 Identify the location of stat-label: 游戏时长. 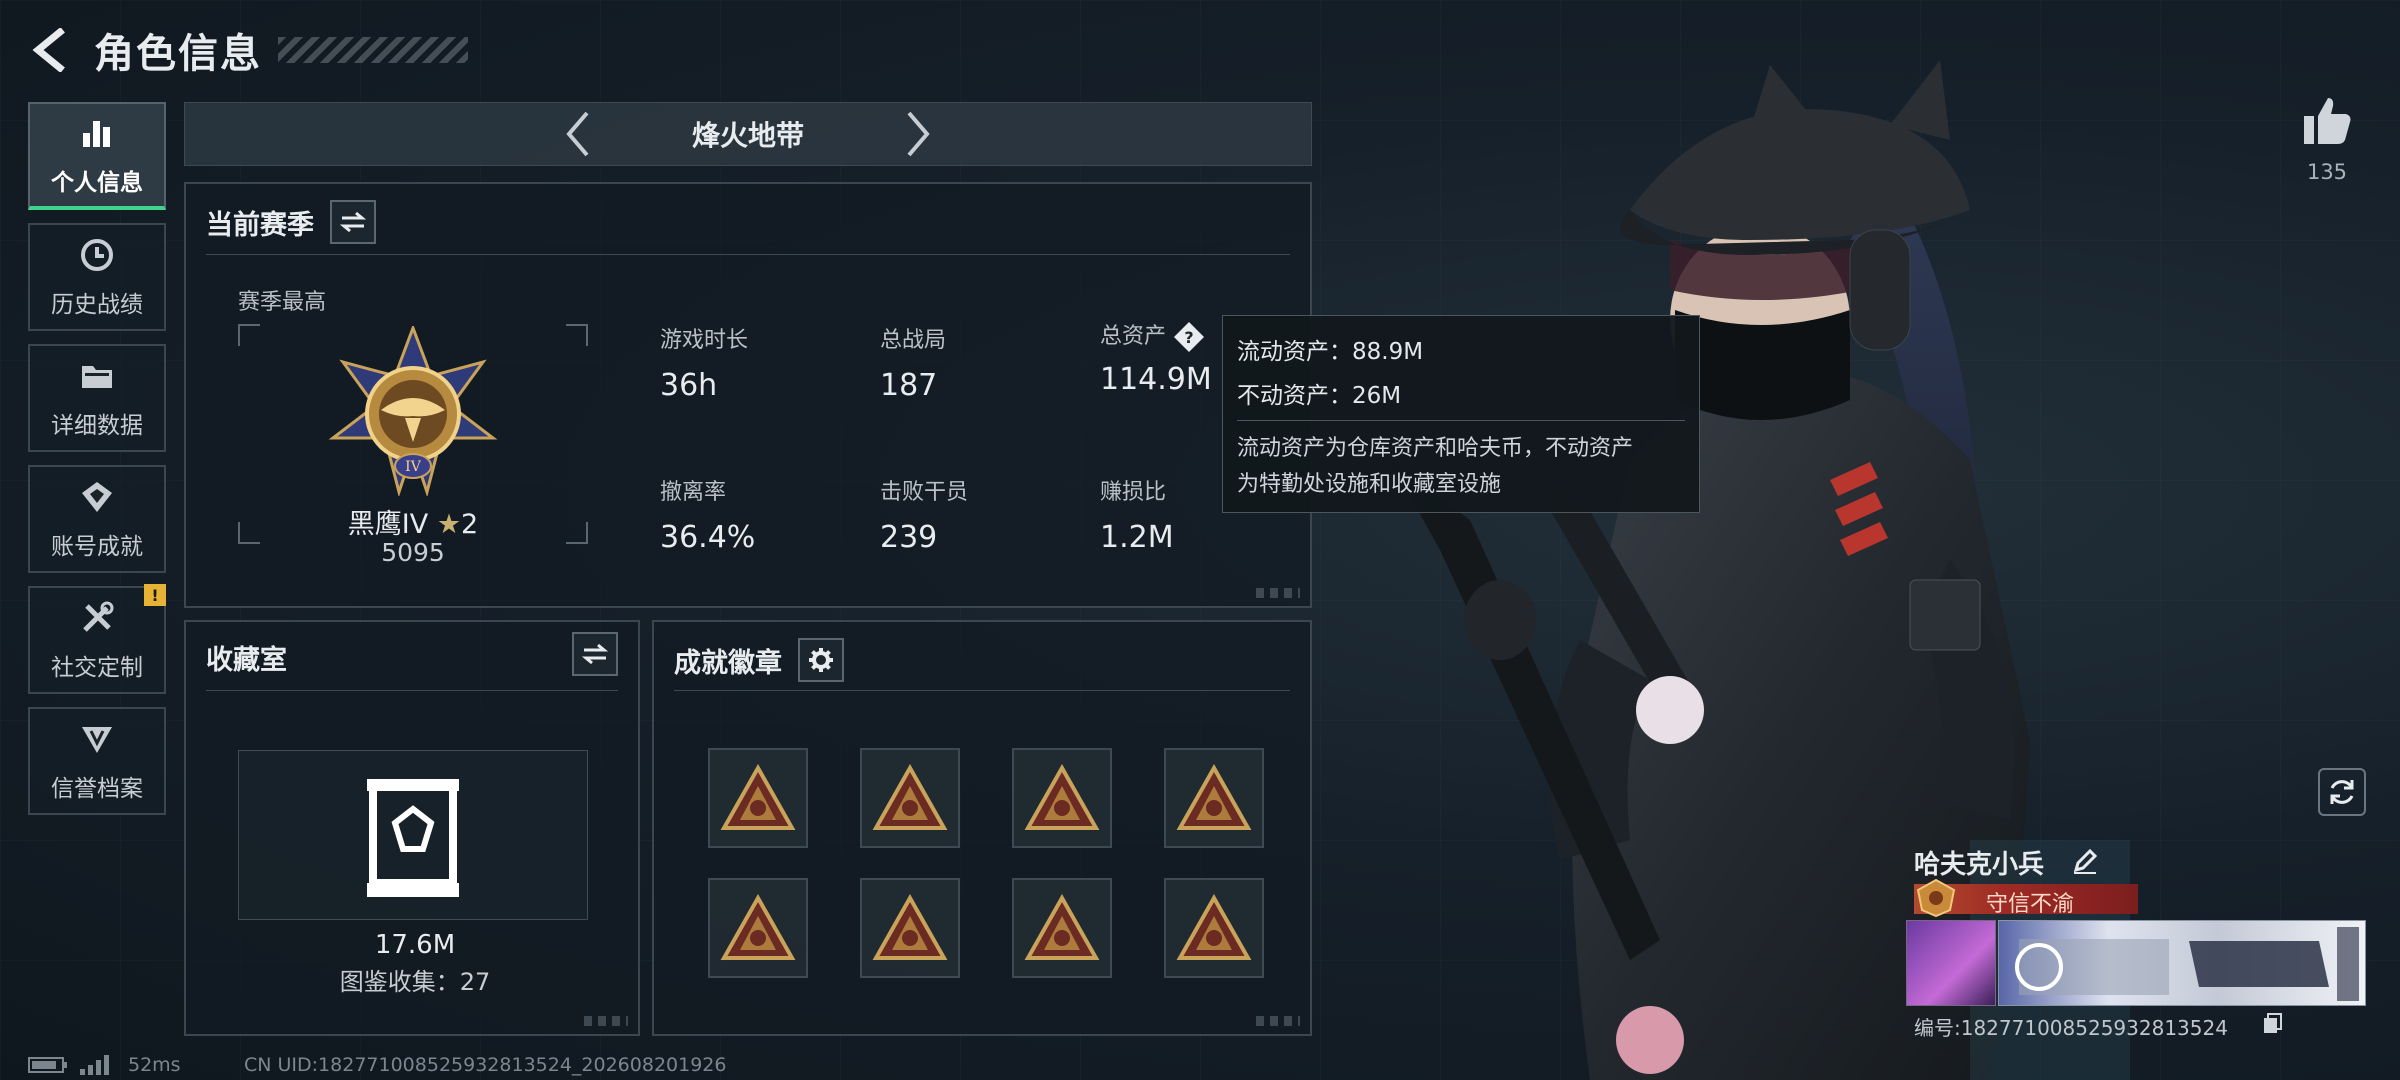
(704, 340).